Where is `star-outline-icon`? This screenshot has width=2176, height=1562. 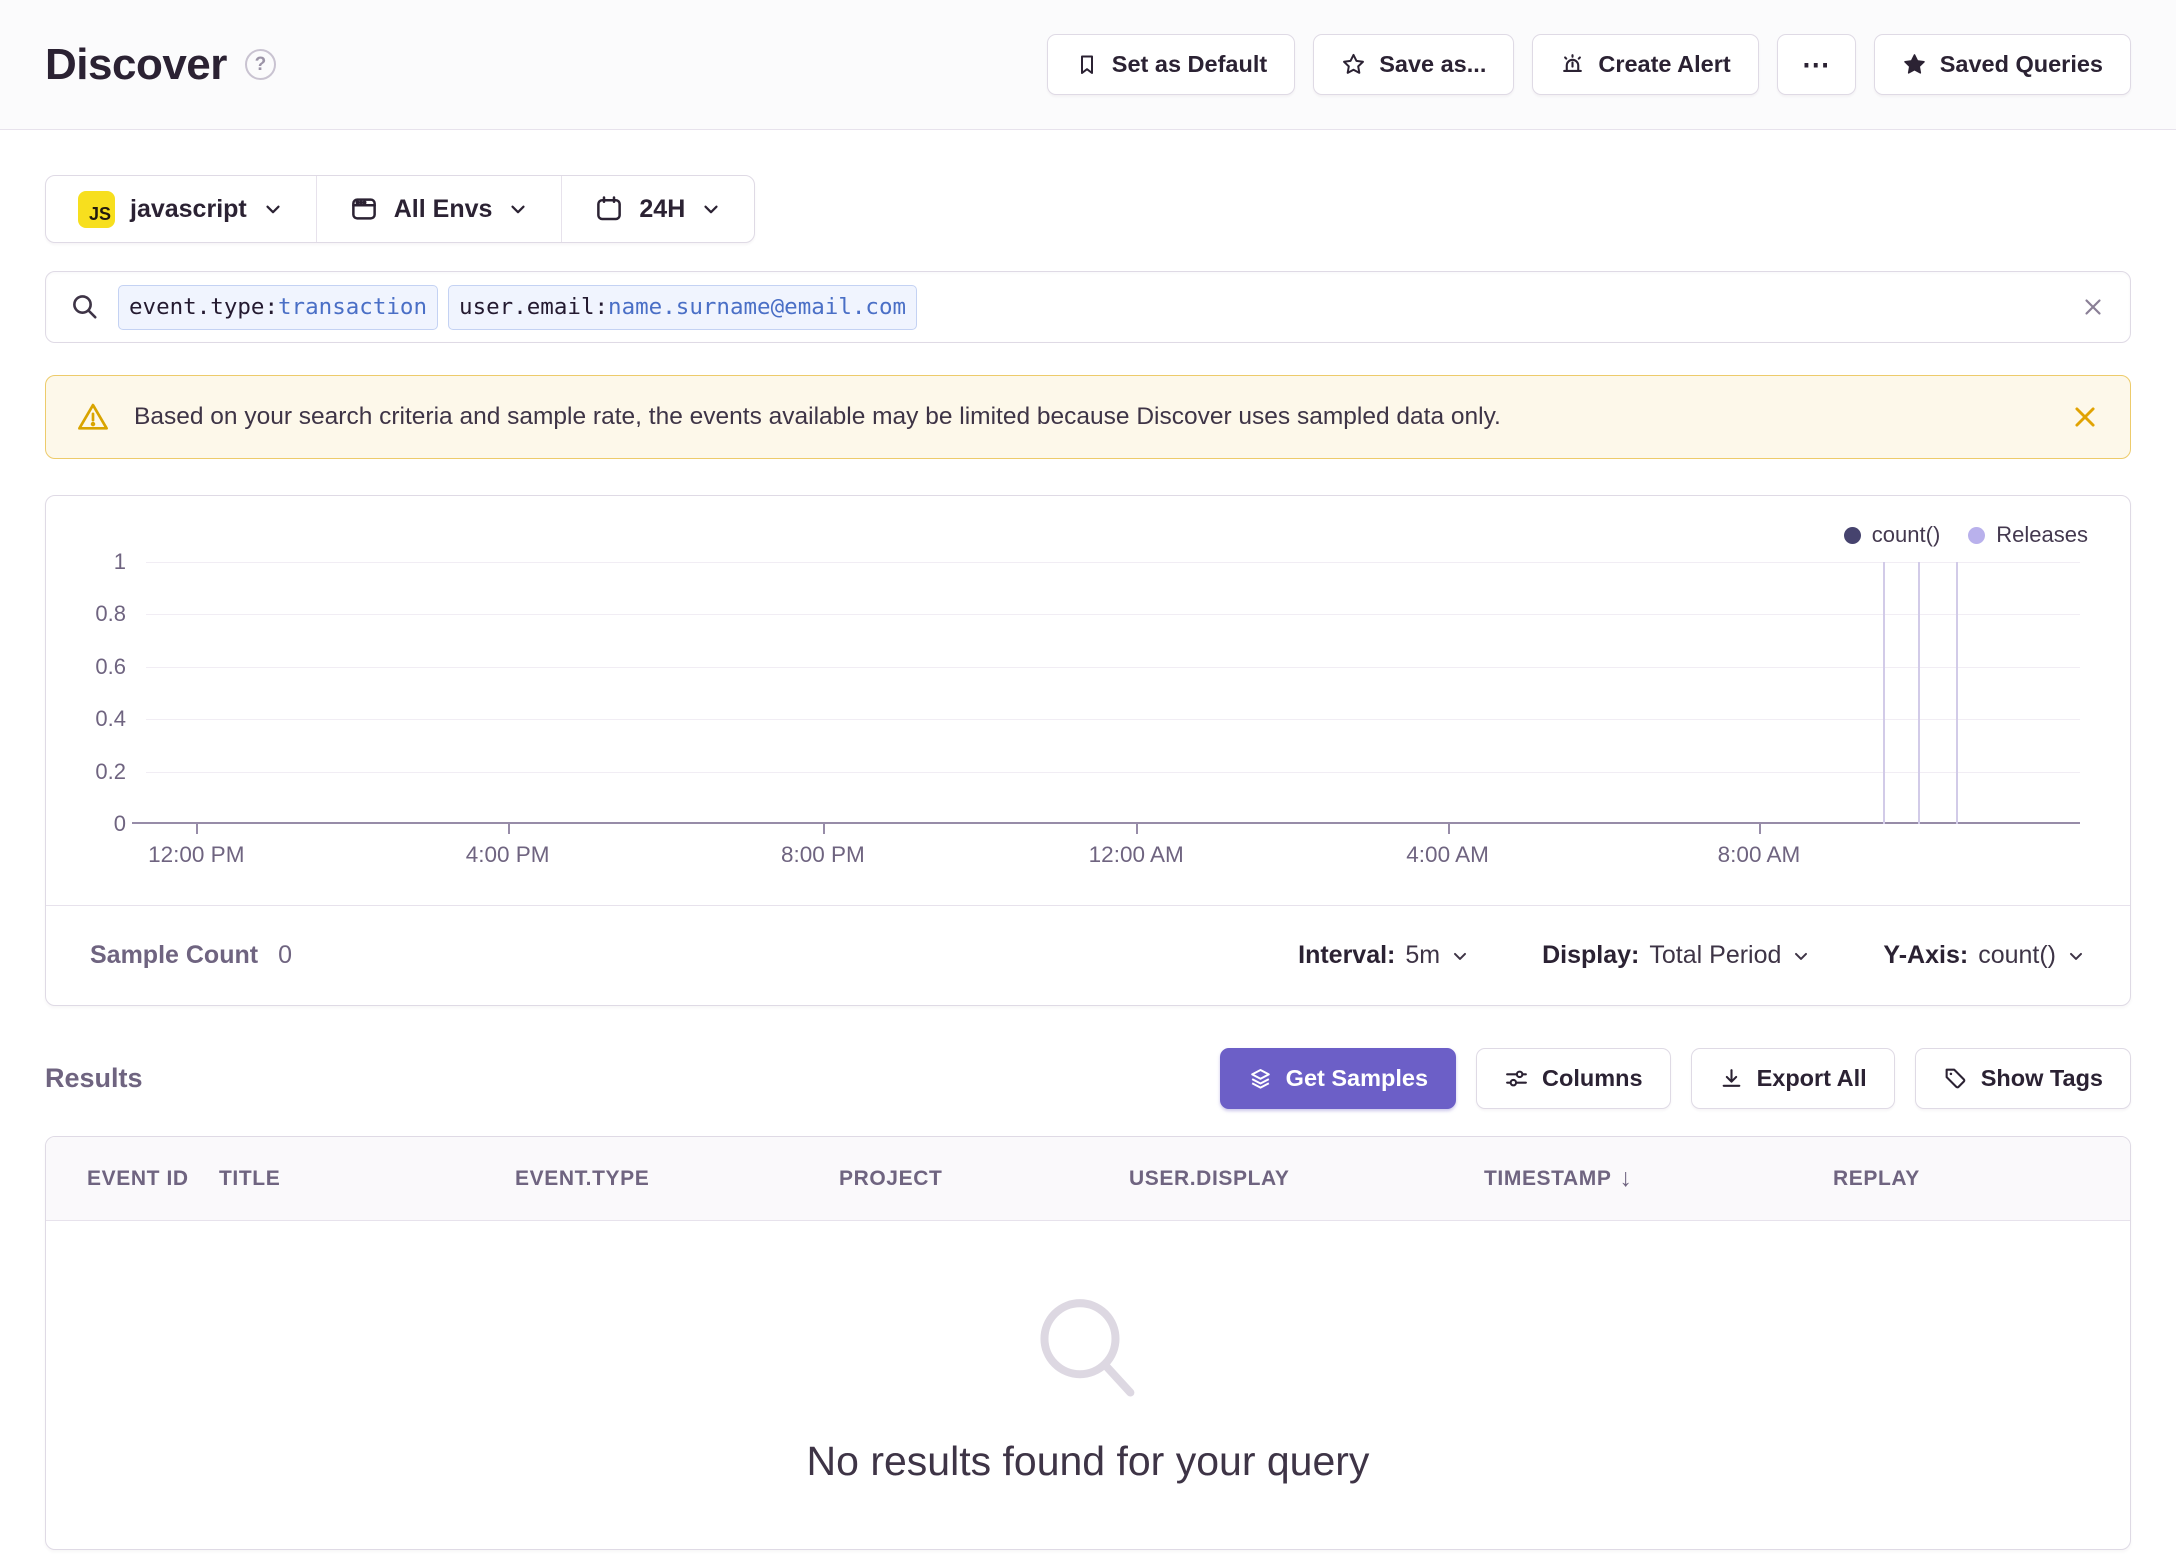
star-outline-icon is located at coordinates (1353, 64).